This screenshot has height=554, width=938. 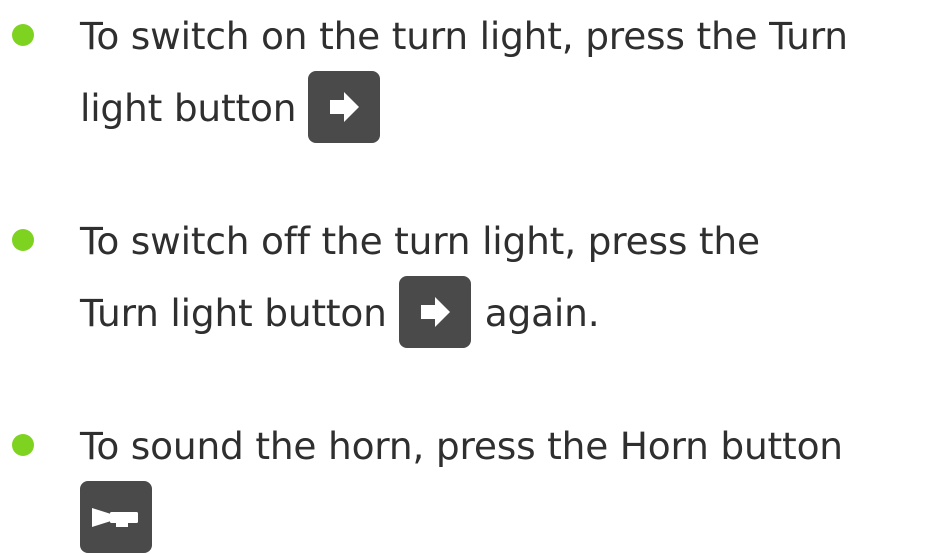 What do you see at coordinates (116, 516) in the screenshot?
I see `horn-icon` at bounding box center [116, 516].